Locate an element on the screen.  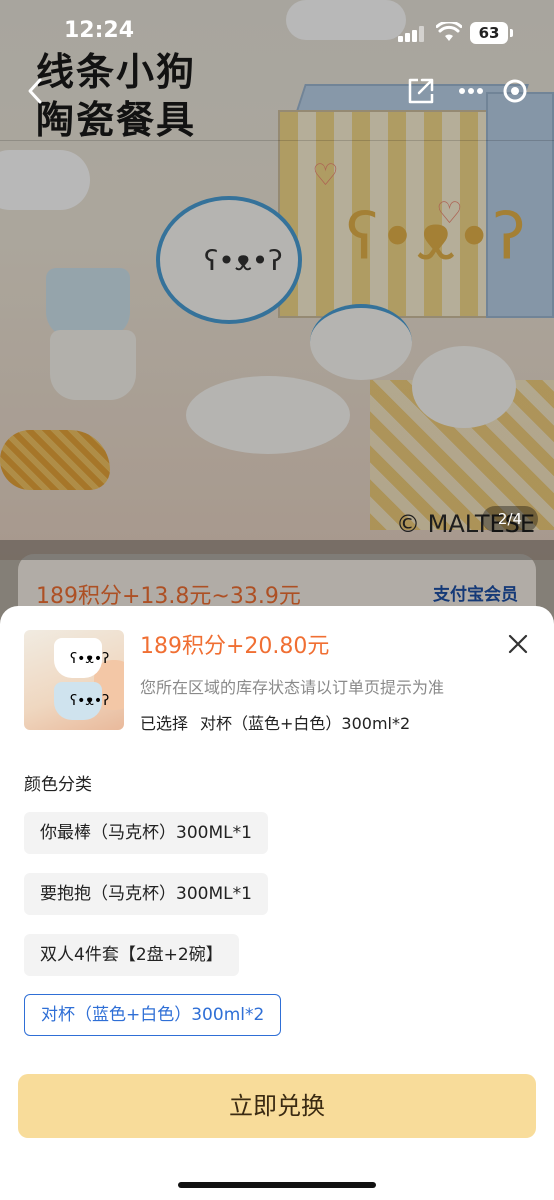
close-icon is located at coordinates (518, 644).